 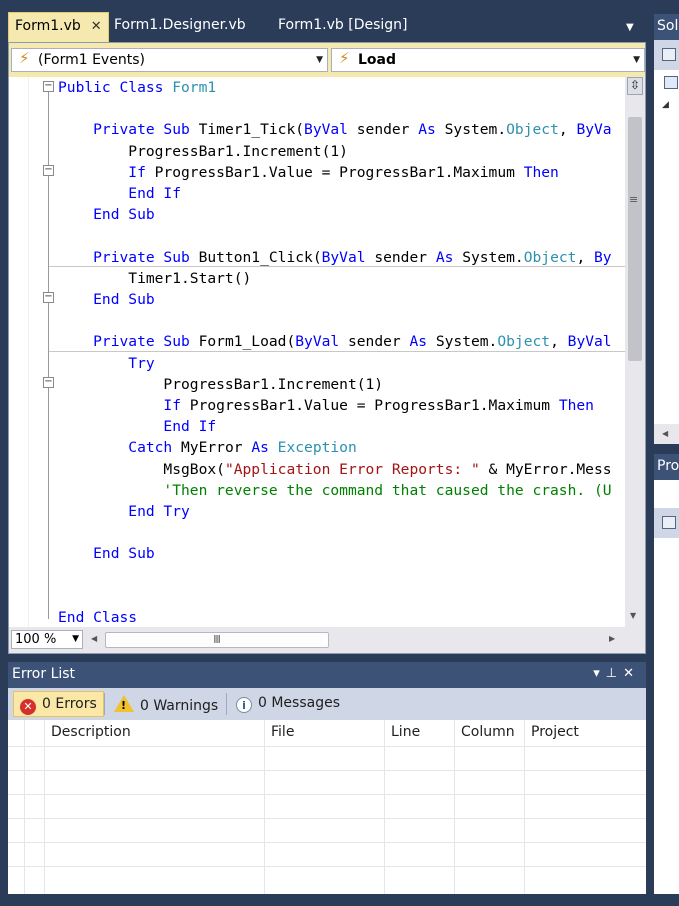 I want to click on method-name-value: Load, so click(x=377, y=60).